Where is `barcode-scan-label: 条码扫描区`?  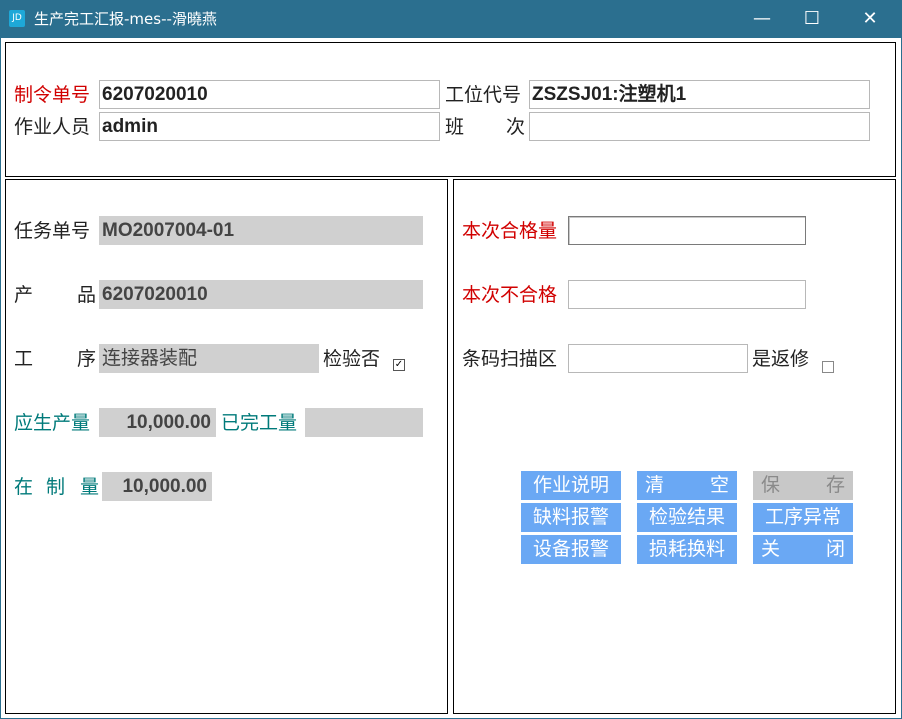
barcode-scan-label: 条码扫描区 is located at coordinates (510, 359).